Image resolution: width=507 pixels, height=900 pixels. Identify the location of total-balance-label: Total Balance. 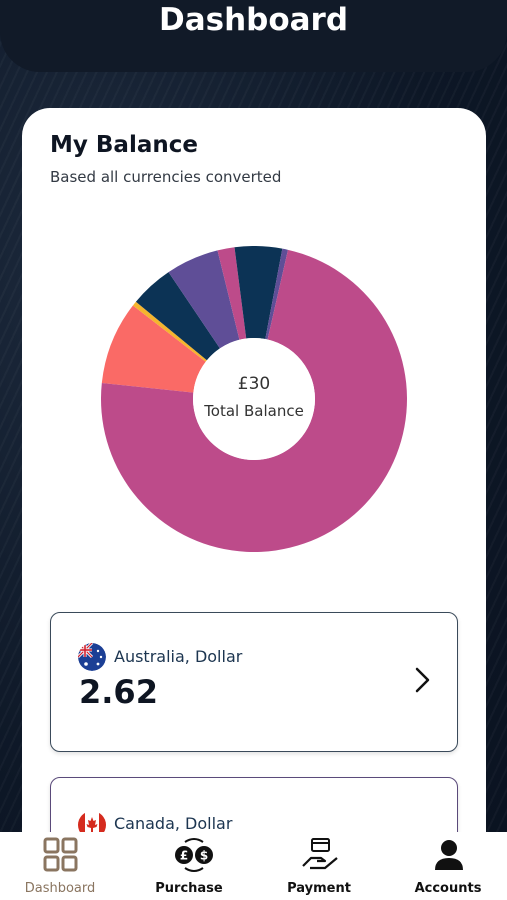
(254, 411).